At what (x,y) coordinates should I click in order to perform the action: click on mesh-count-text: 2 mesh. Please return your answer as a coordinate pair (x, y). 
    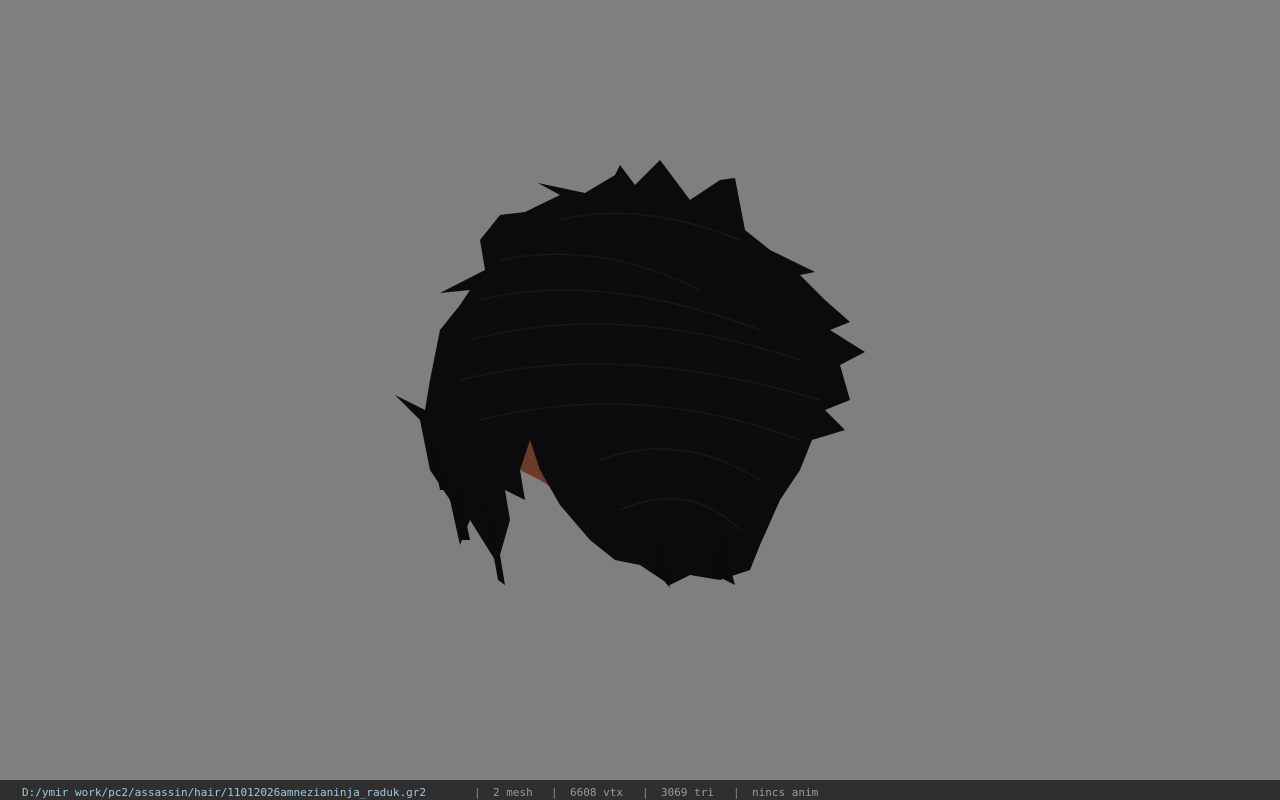
    Looking at the image, I should click on (513, 792).